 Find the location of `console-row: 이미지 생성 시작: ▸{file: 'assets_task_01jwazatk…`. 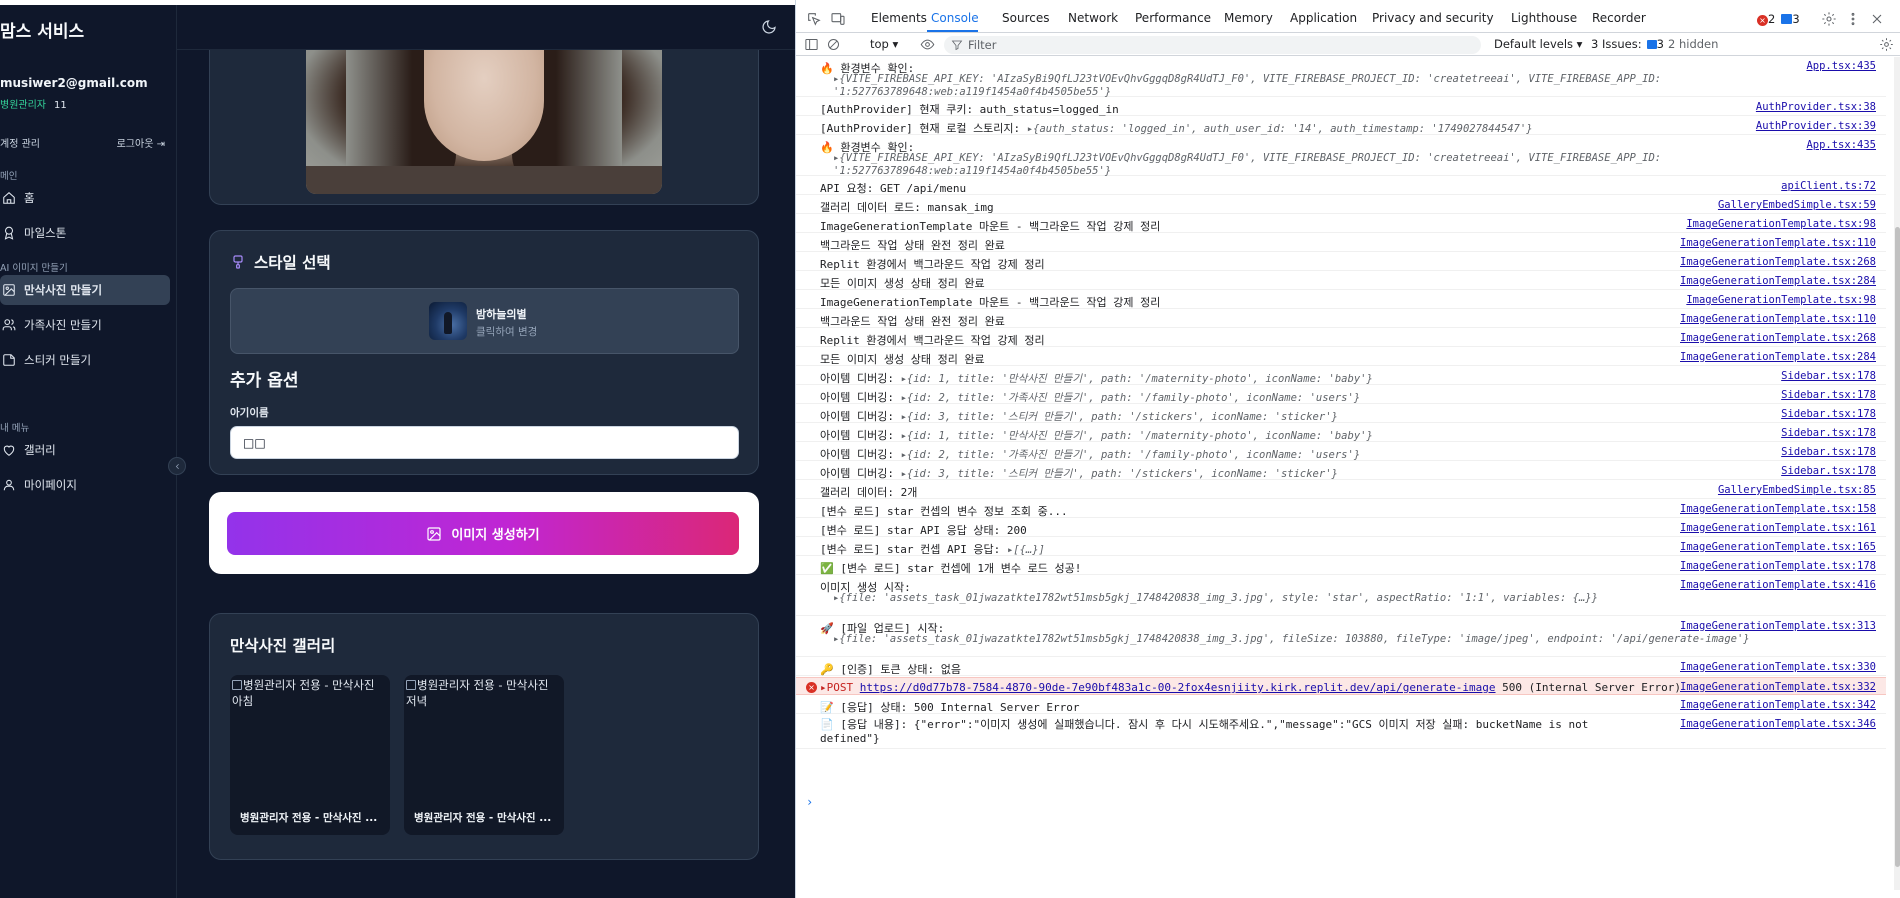

console-row: 이미지 생성 시작: ▸{file: 'assets_task_01jwazatk… is located at coordinates (1341, 596).